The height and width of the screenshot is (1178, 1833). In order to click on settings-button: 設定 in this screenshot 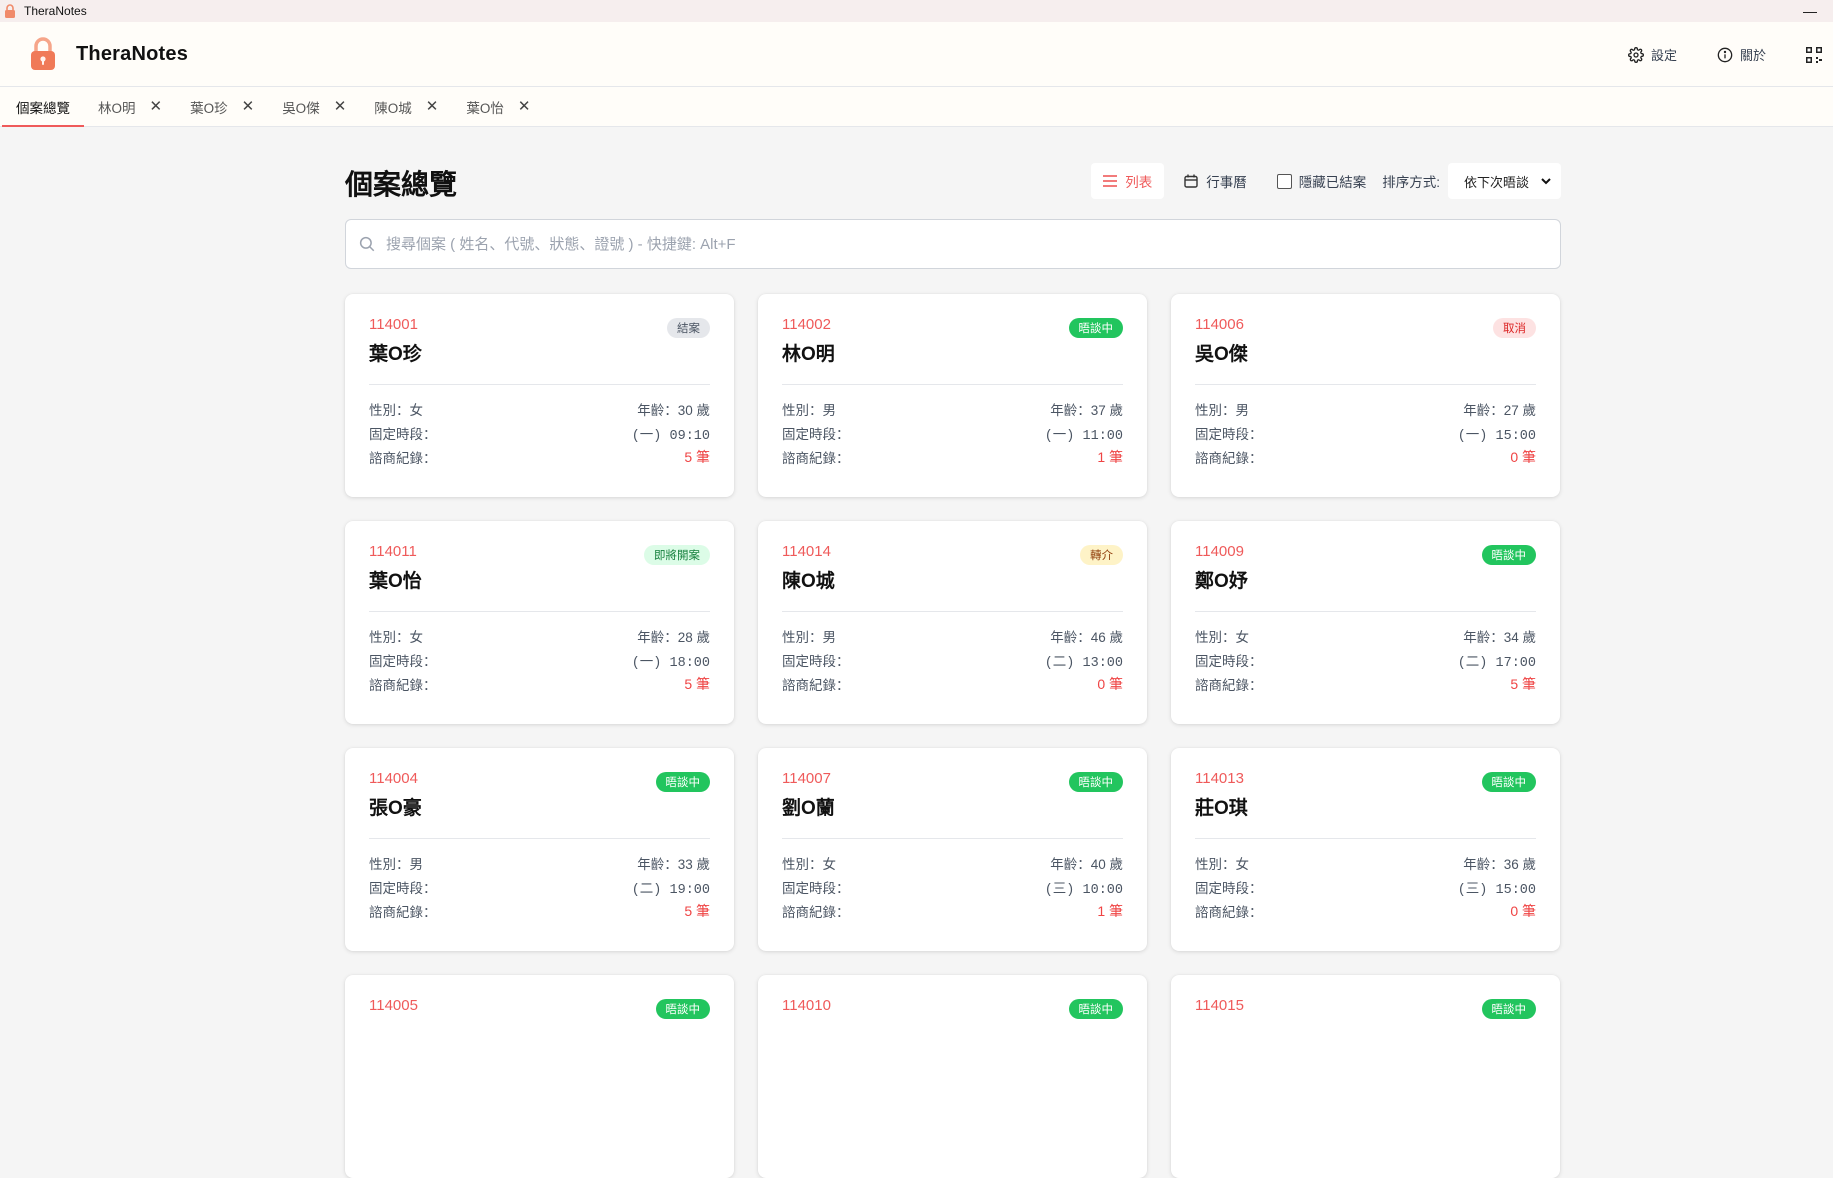, I will do `click(1652, 54)`.